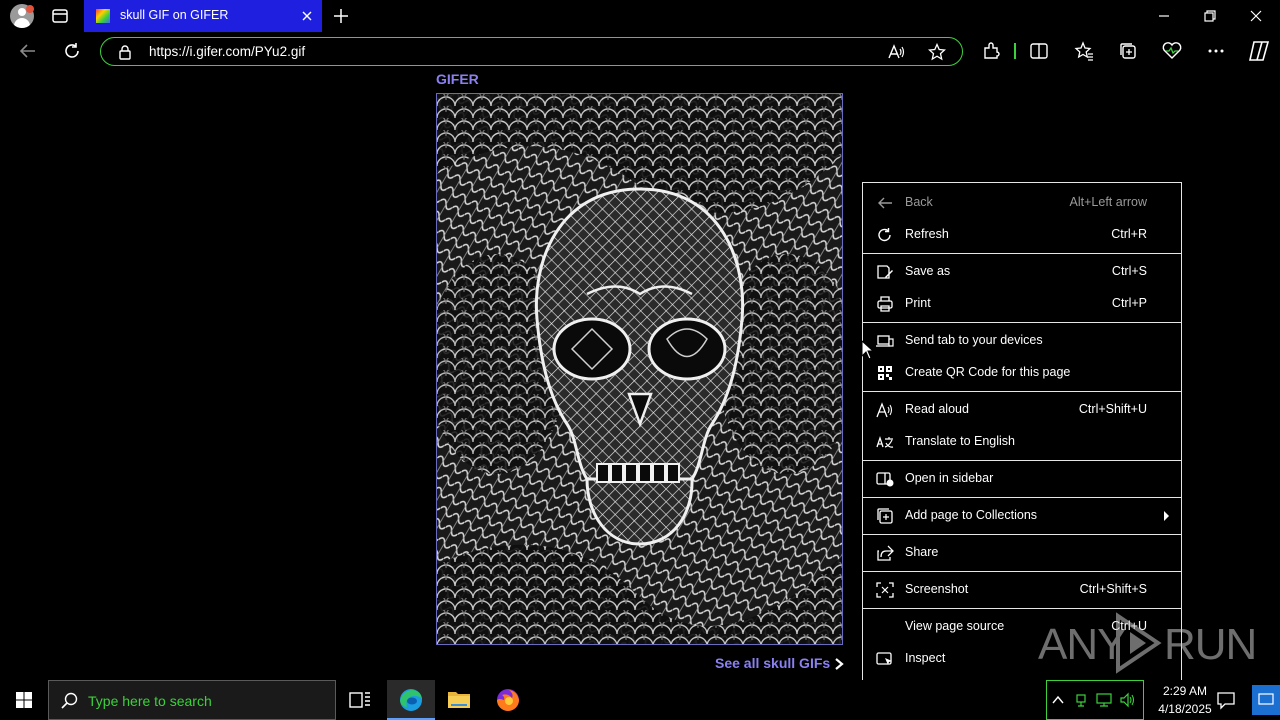  I want to click on share-icon, so click(885, 553).